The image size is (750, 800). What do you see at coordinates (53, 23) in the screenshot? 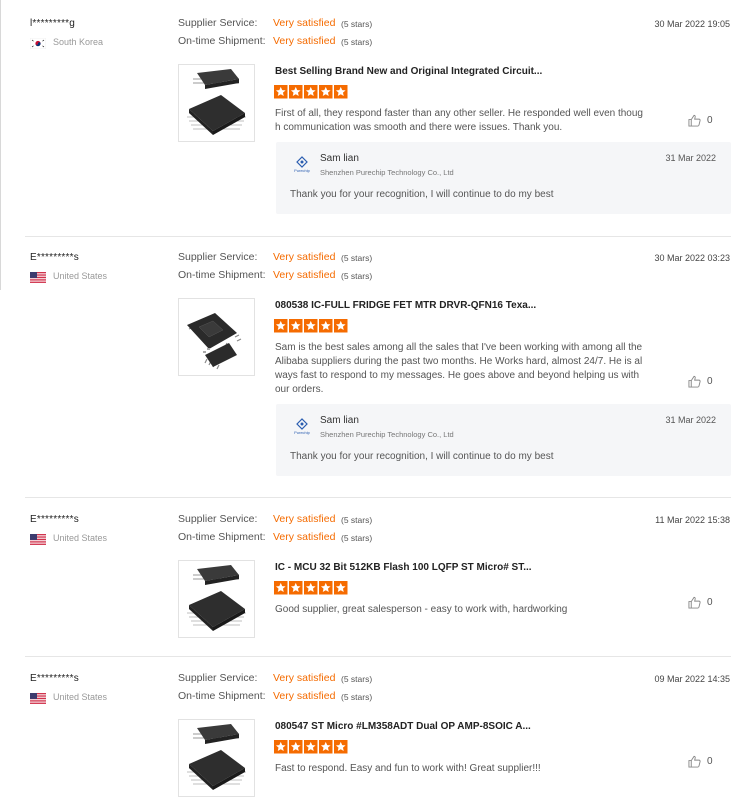
I see `reviewer-name: l*********g` at bounding box center [53, 23].